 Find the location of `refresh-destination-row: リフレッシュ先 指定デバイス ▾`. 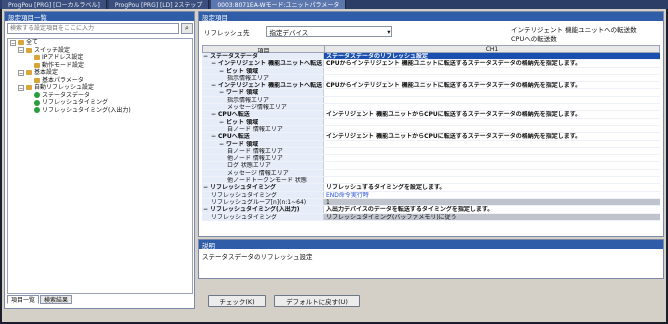

refresh-destination-row: リフレッシュ先 指定デバイス ▾ is located at coordinates (298, 31).